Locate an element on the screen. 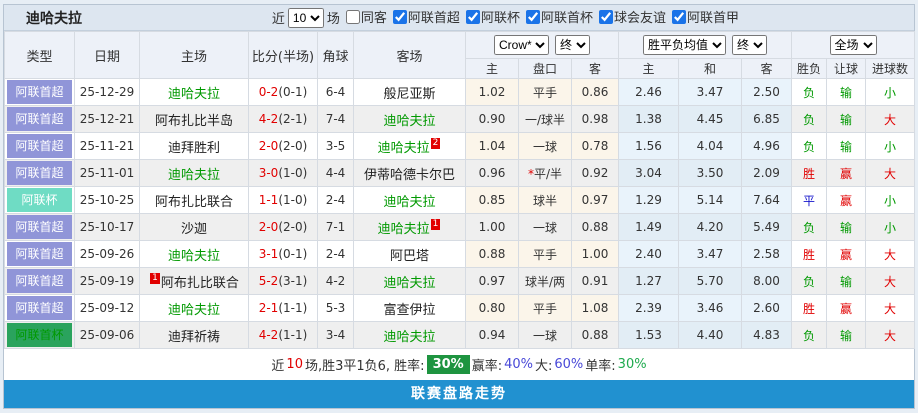  asian-home-odds-cell: 0.94 is located at coordinates (492, 335).